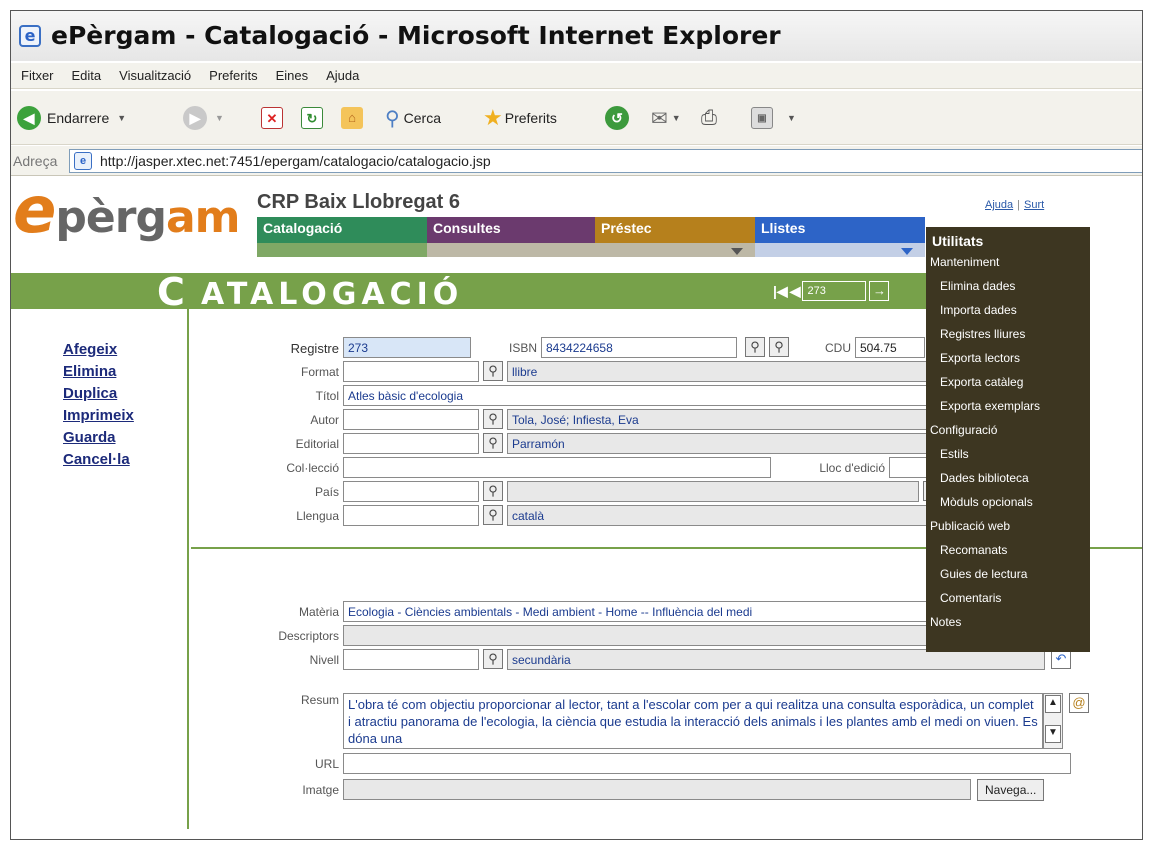 This screenshot has width=1153, height=848. I want to click on utilitats-menu-item: Importa dades, so click(1008, 311).